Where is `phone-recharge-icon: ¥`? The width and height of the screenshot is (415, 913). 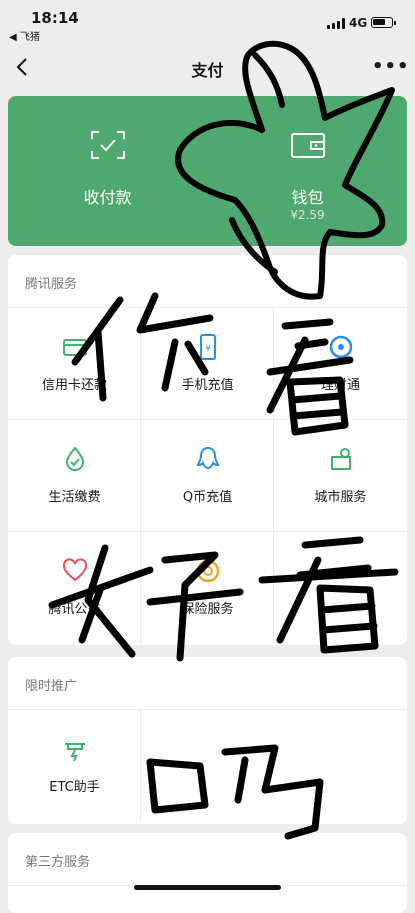
phone-recharge-icon: ¥ is located at coordinates (208, 347).